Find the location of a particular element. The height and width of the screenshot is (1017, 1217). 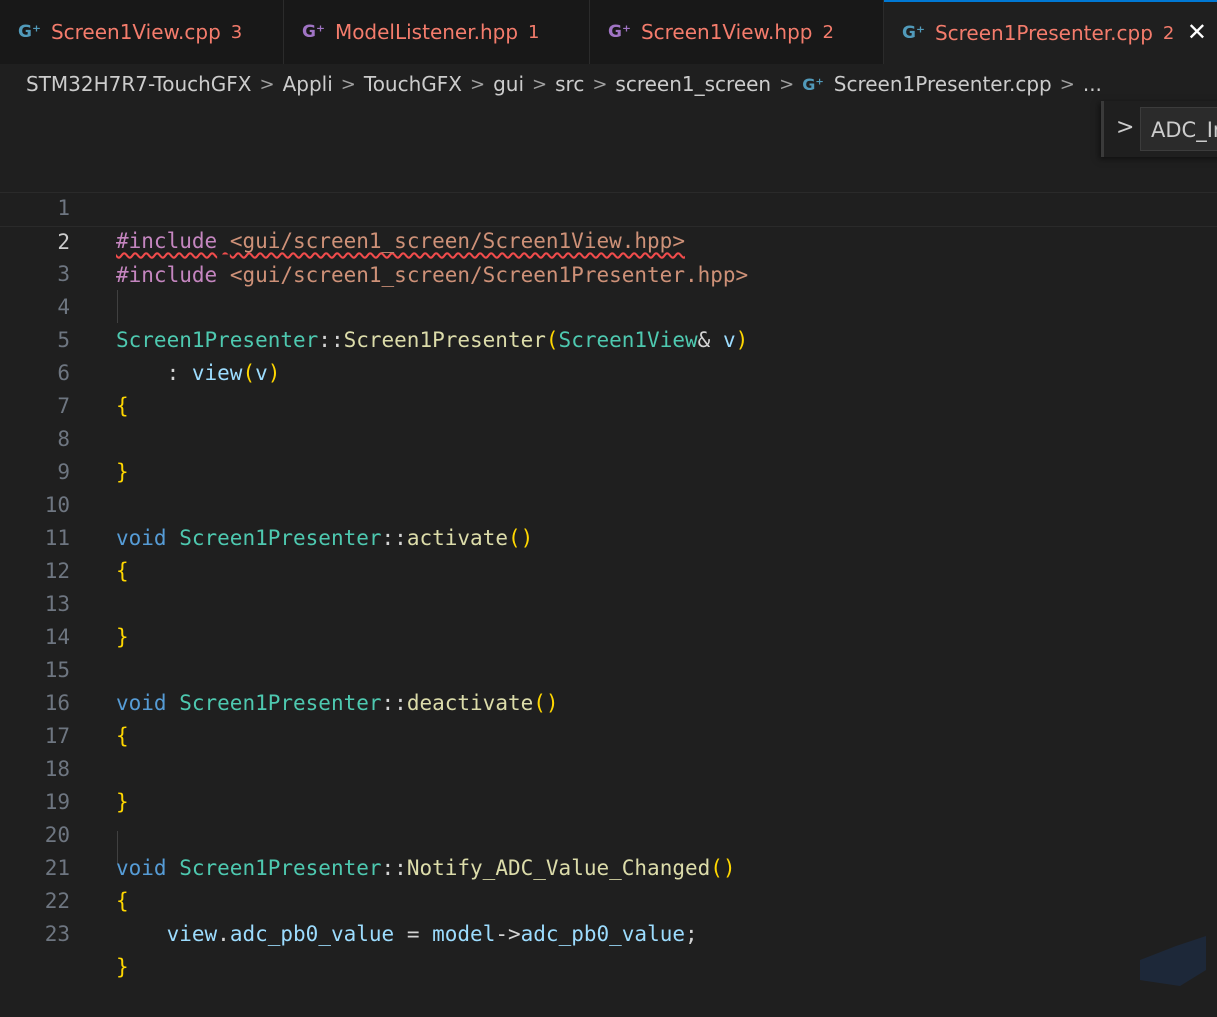

line-number: 23 is located at coordinates (57, 934).